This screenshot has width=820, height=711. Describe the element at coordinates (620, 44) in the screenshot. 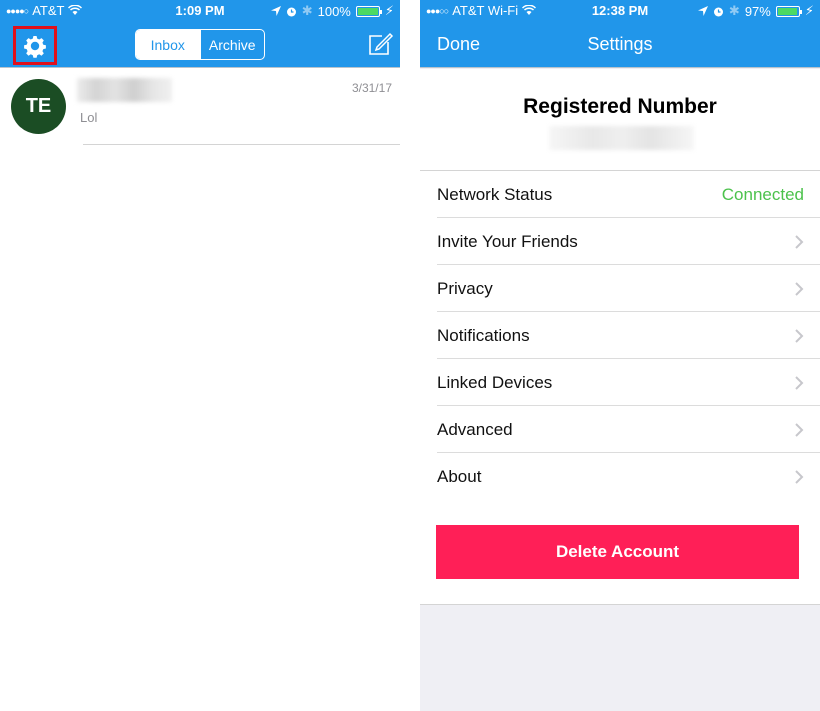

I see `page-title: Settings` at that location.